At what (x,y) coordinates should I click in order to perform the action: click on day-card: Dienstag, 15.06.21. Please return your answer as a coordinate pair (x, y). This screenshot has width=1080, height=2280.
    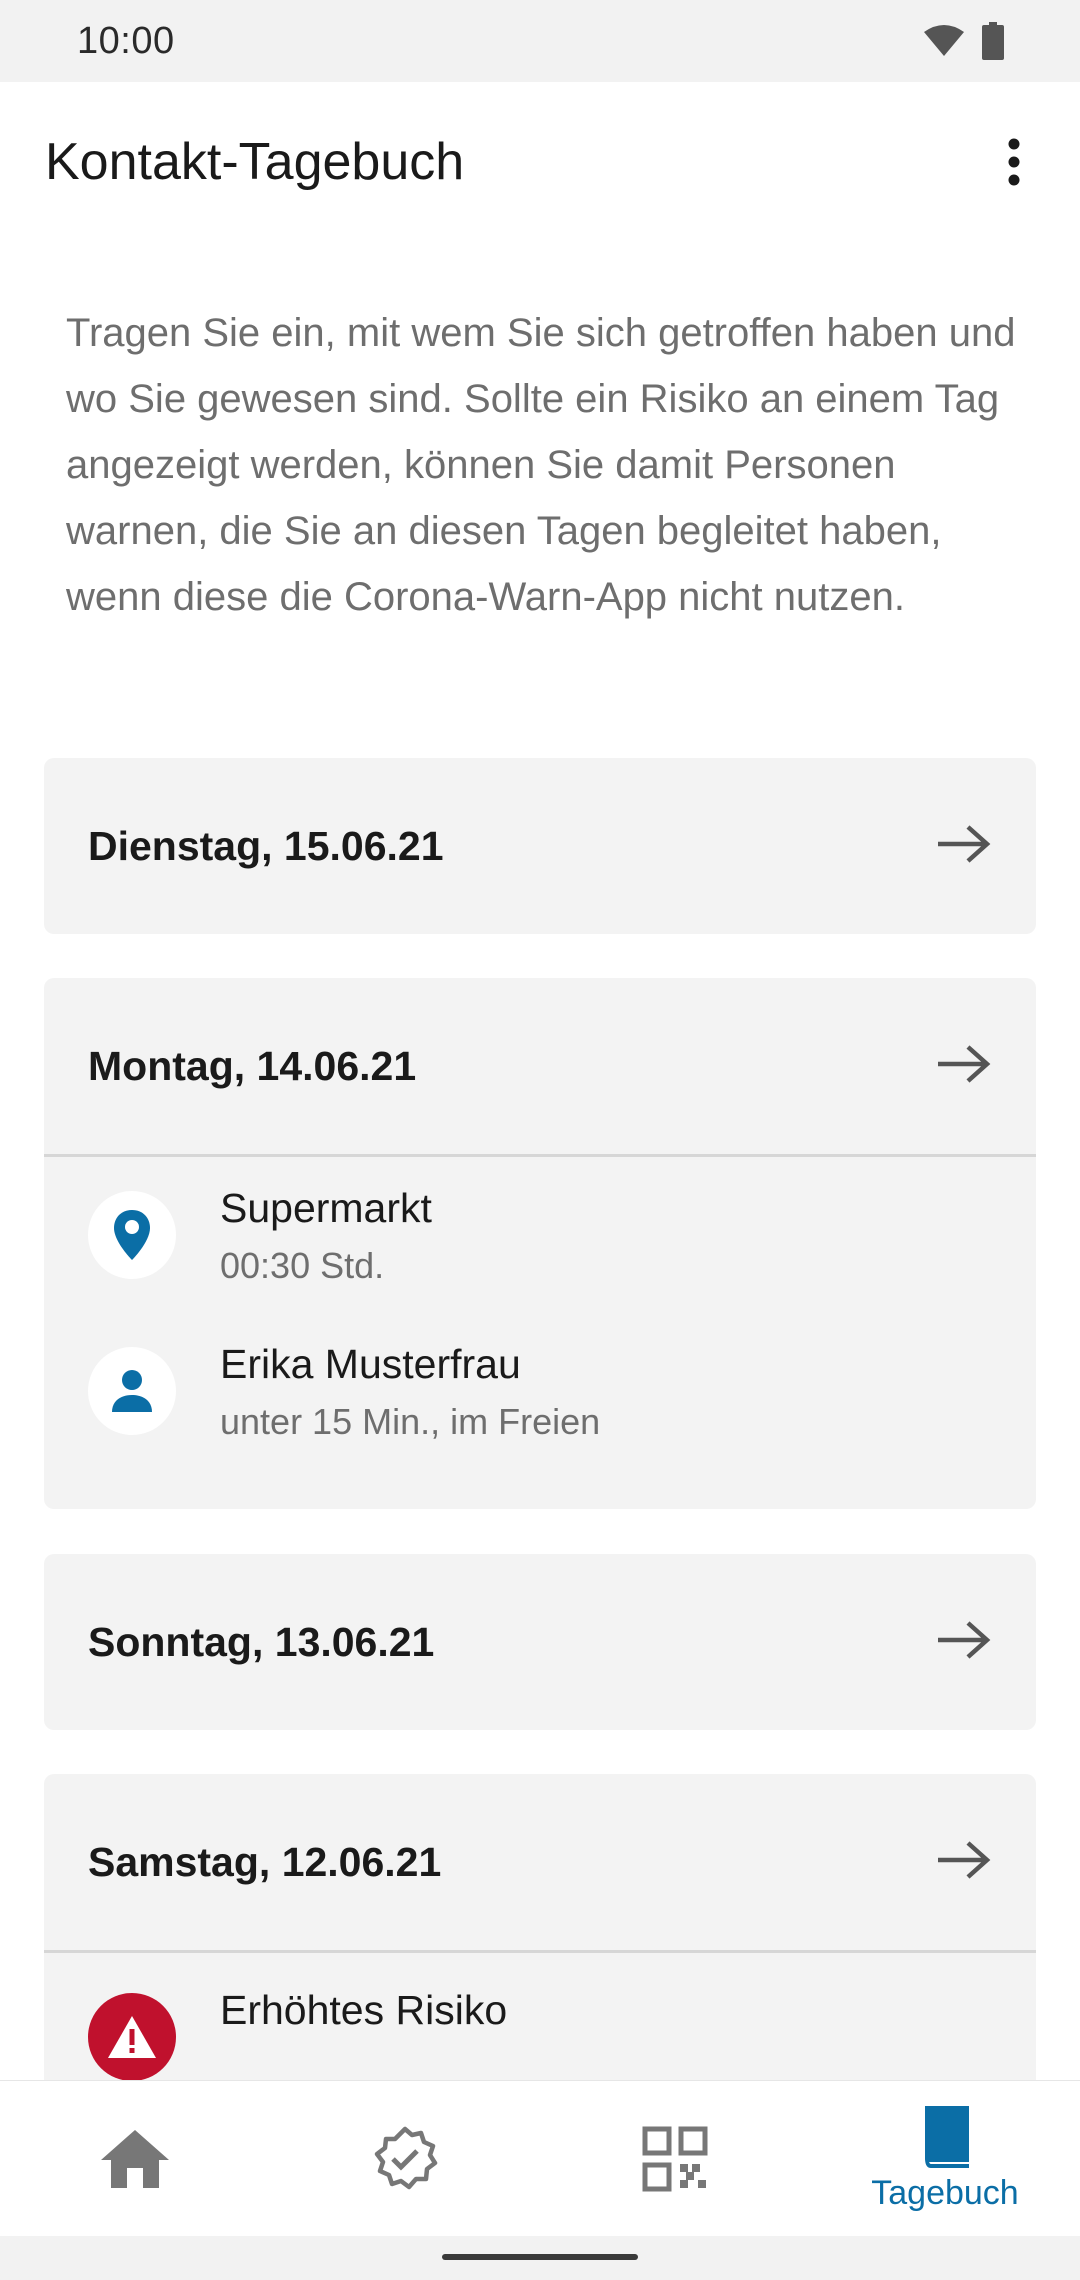
    Looking at the image, I should click on (540, 846).